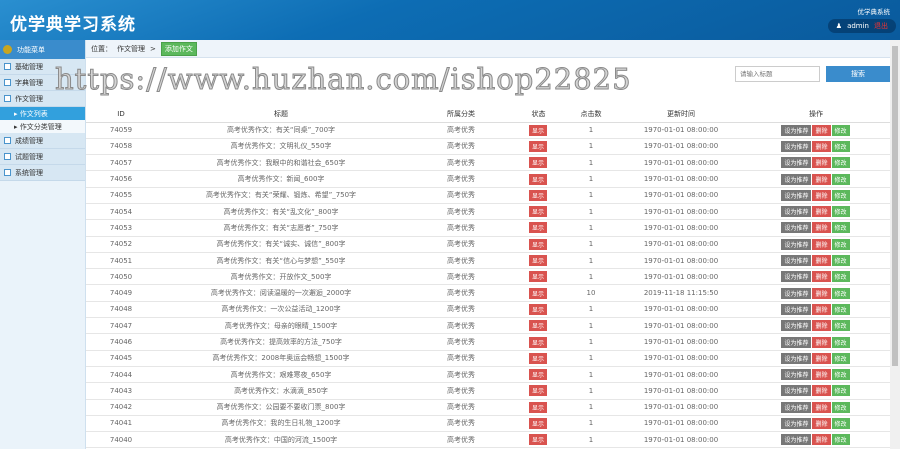  What do you see at coordinates (131, 49) in the screenshot?
I see `breadcrumb-parent: 作文管理` at bounding box center [131, 49].